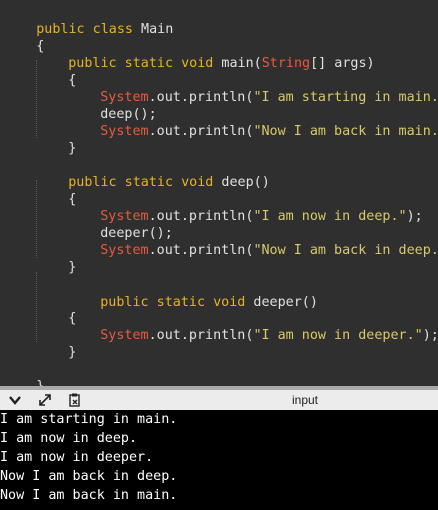 The width and height of the screenshot is (438, 510). Describe the element at coordinates (338, 335) in the screenshot. I see `code-string: "I am now in deeper."` at that location.